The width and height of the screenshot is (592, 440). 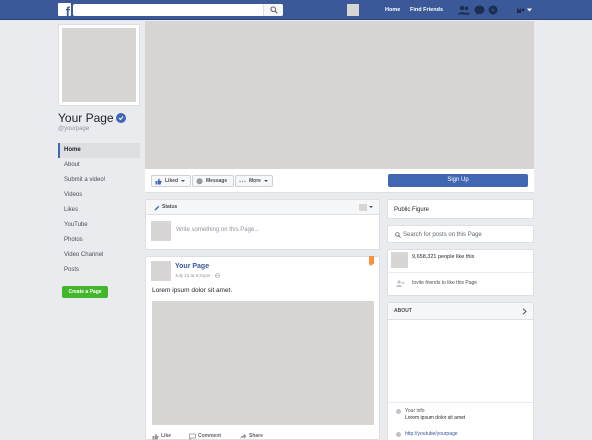 I want to click on search-placeholder: Search for posts on this Page, so click(x=442, y=235).